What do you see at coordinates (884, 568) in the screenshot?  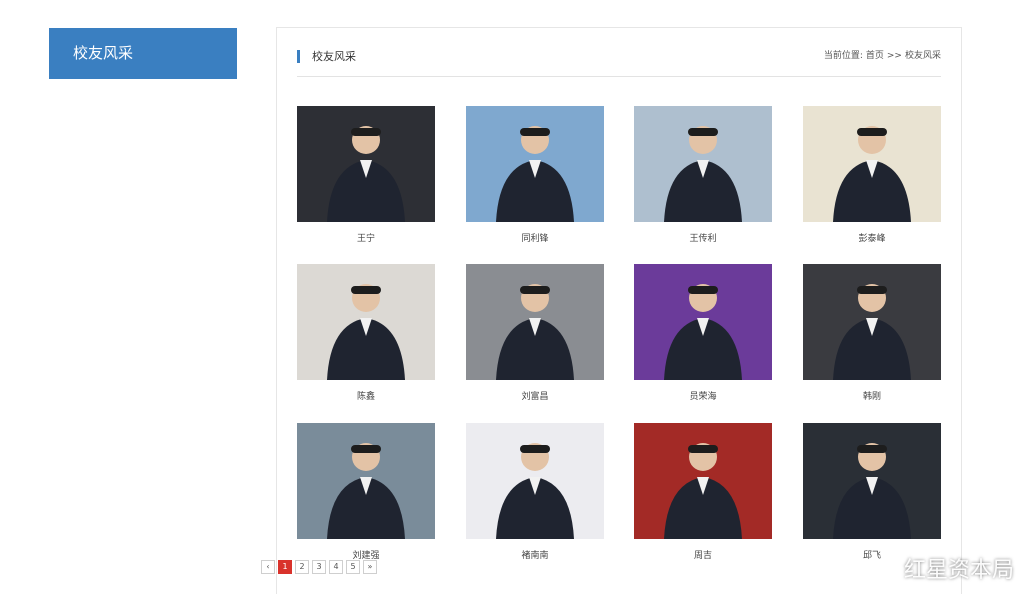 I see `weibo-logo-icon` at bounding box center [884, 568].